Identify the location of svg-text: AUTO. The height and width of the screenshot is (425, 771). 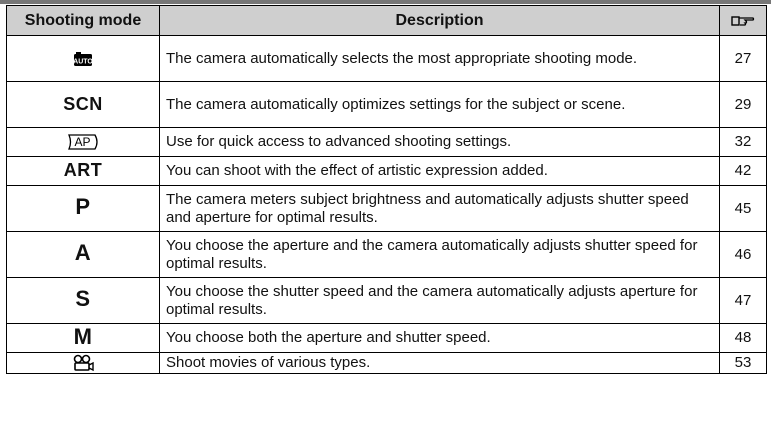
(83, 61).